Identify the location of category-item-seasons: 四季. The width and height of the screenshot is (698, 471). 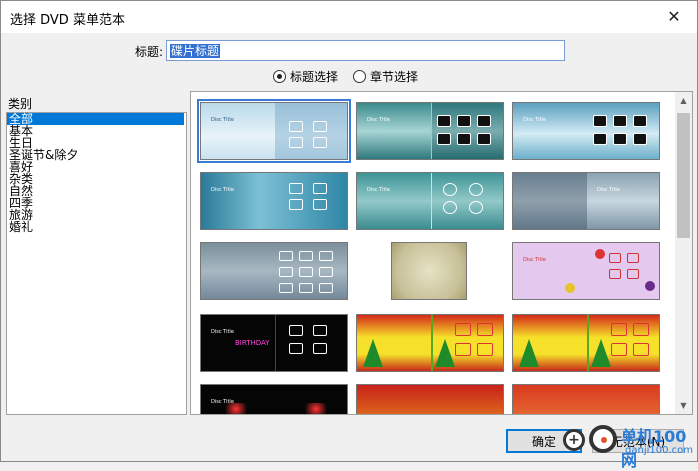
(96, 203).